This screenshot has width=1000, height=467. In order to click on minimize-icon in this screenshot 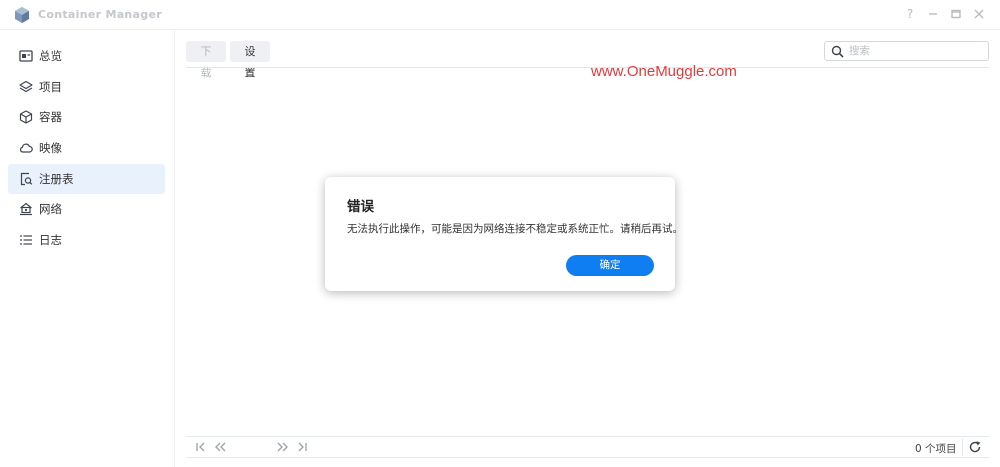, I will do `click(933, 14)`.